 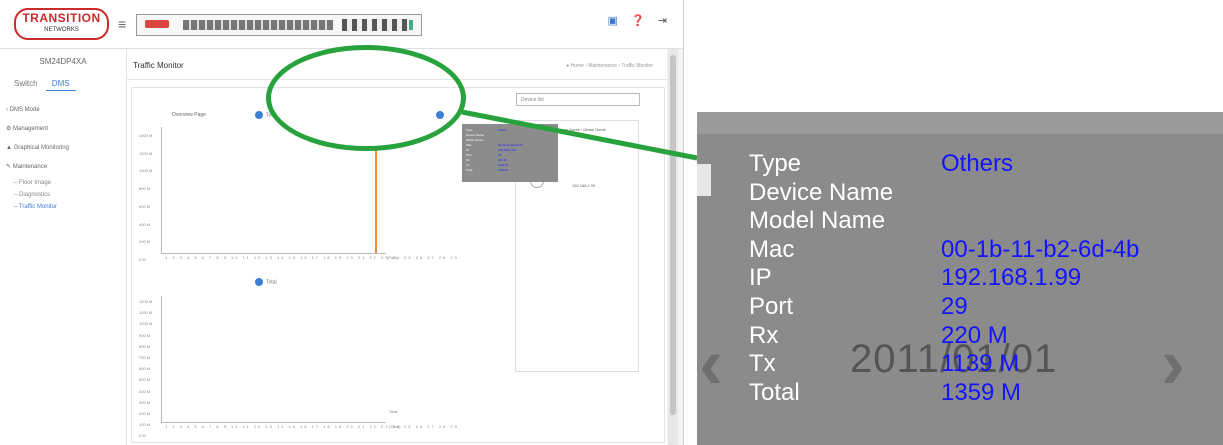 I want to click on logo-text: TRANSITION, so click(x=61, y=18).